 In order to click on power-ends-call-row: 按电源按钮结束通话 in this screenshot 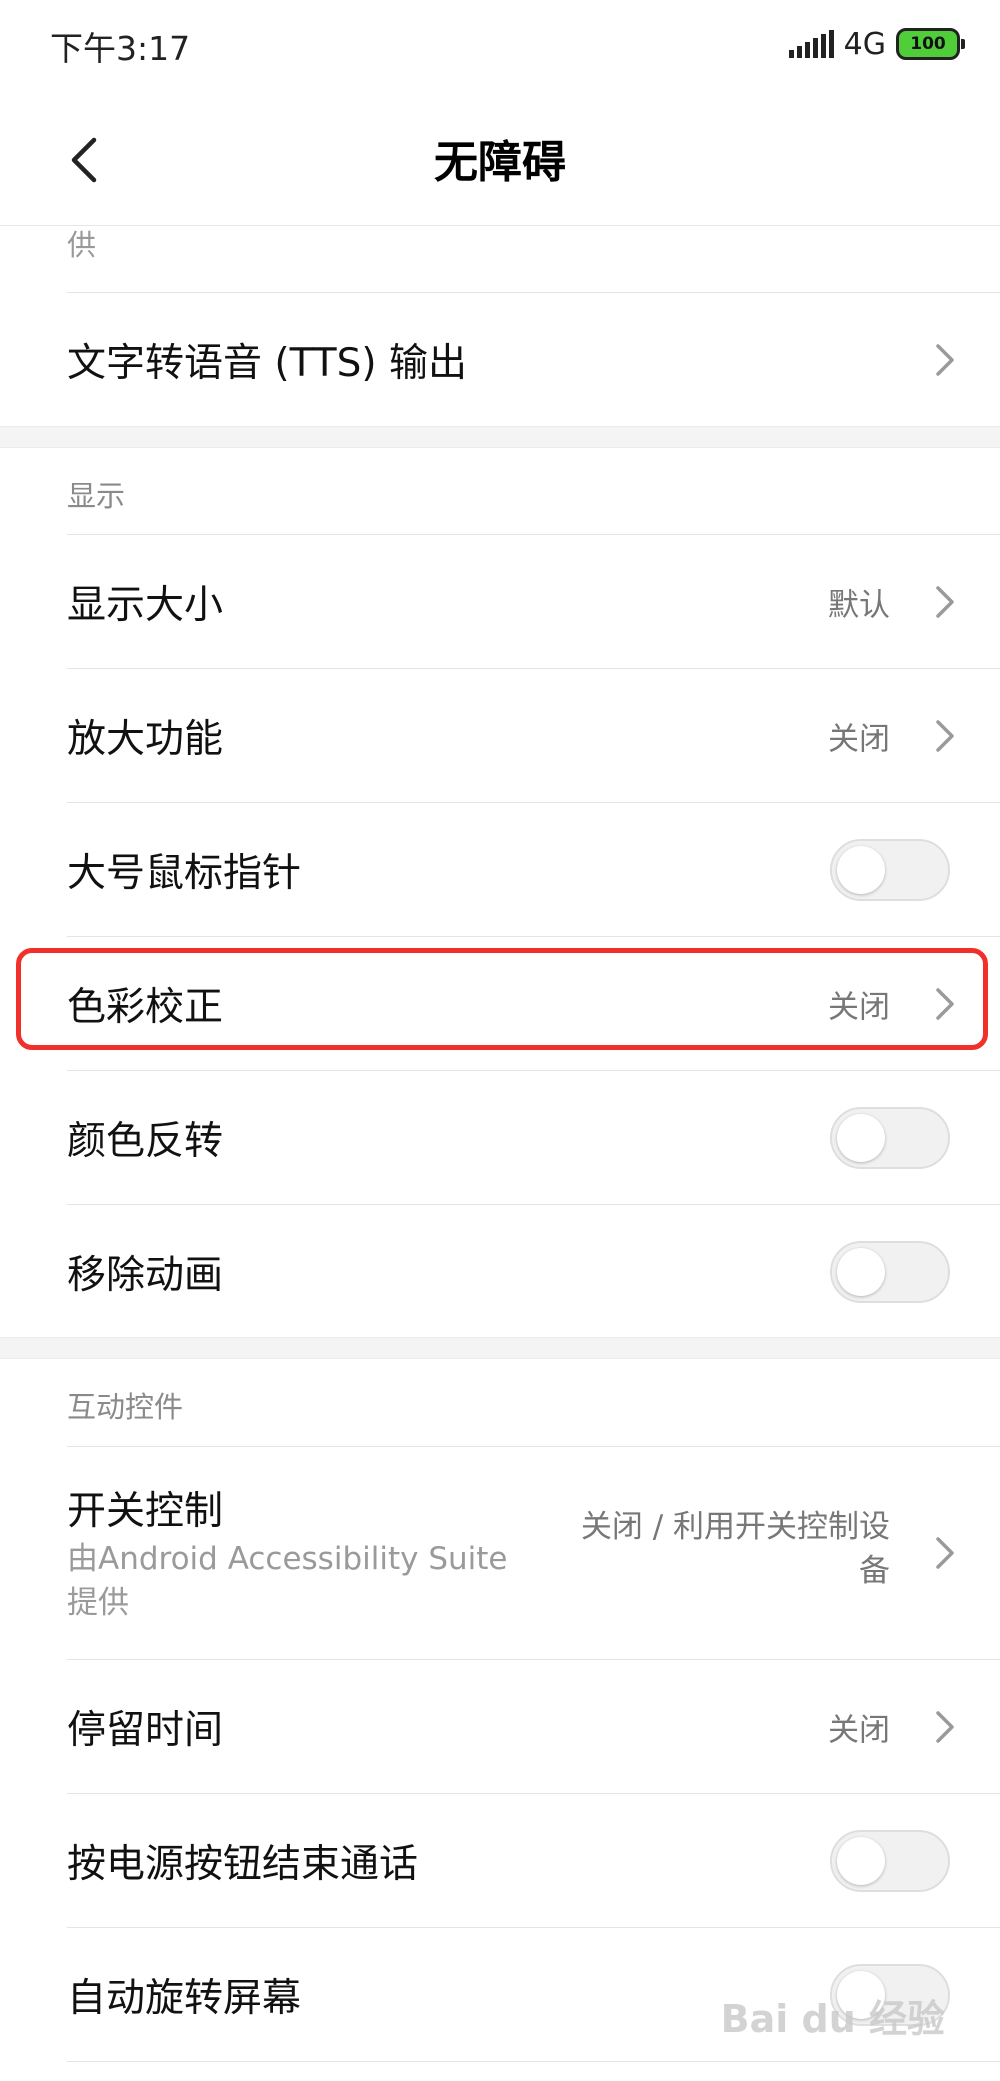, I will do `click(500, 1860)`.